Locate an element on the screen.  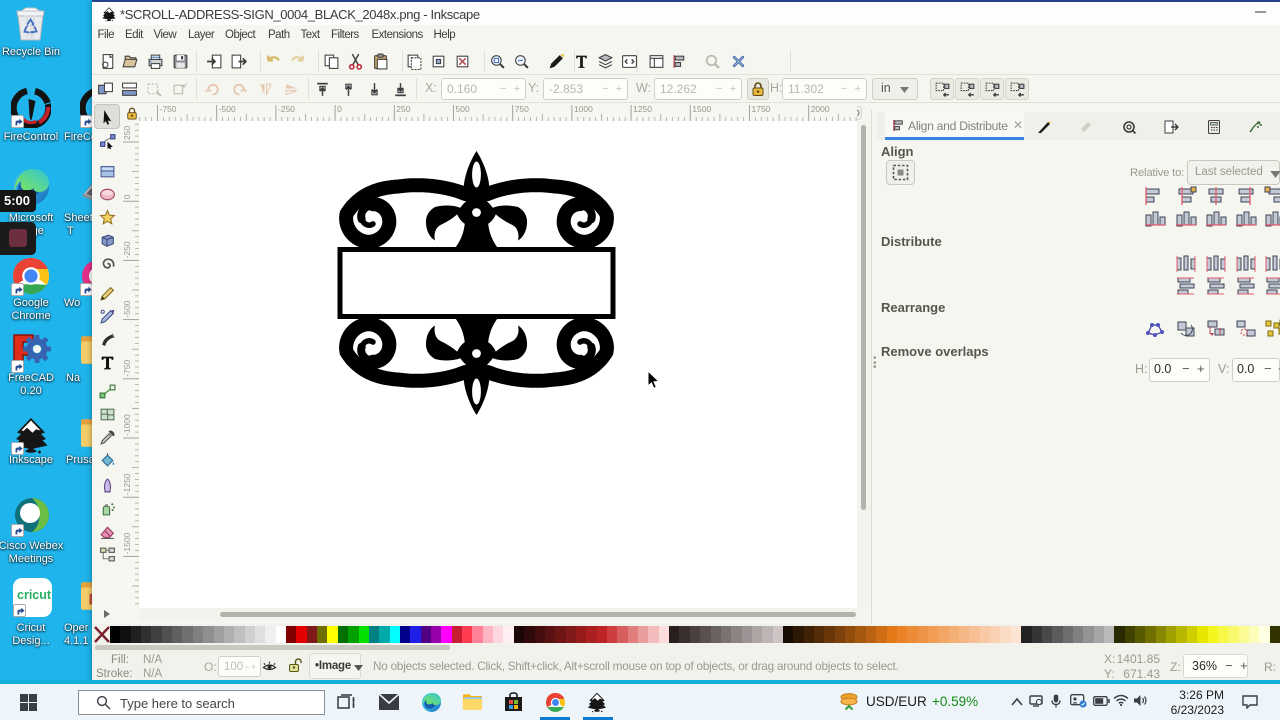
svg-text: 1750 is located at coordinates (761, 109).